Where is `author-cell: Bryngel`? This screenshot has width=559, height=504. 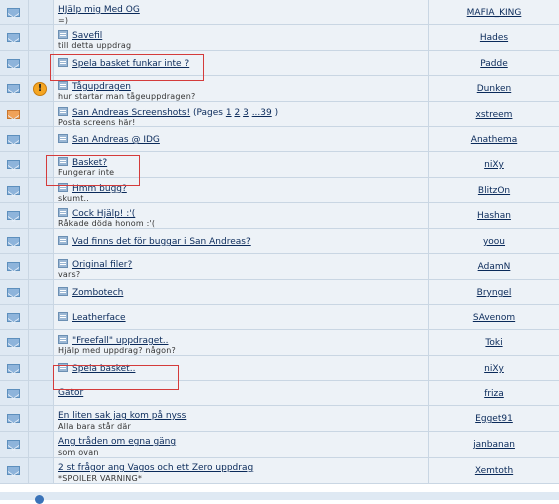 author-cell: Bryngel is located at coordinates (494, 292).